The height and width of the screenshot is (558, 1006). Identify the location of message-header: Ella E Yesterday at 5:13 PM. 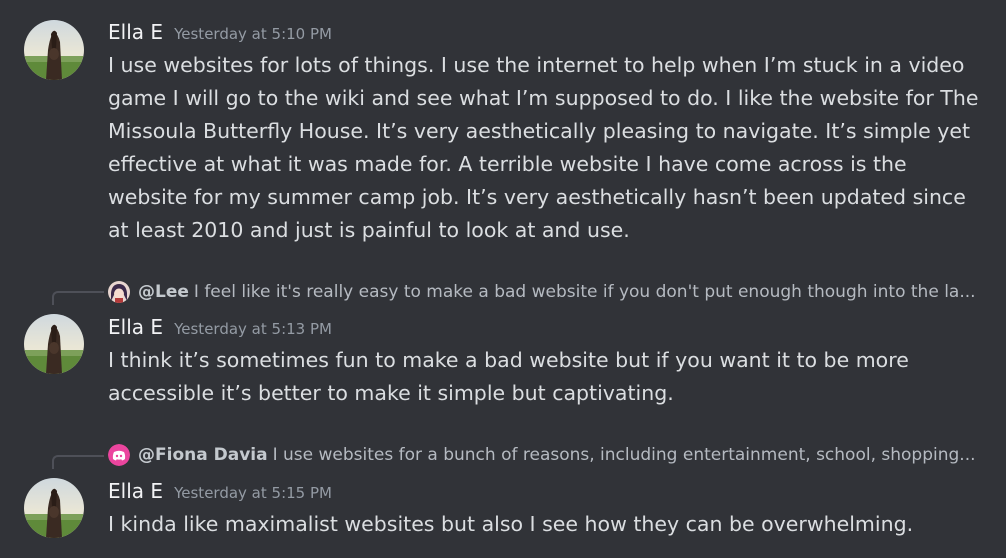
(220, 327).